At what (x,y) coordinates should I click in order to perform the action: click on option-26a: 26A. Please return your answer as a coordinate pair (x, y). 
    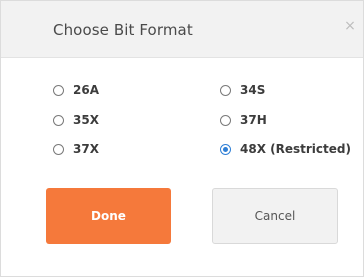
    Looking at the image, I should click on (76, 90).